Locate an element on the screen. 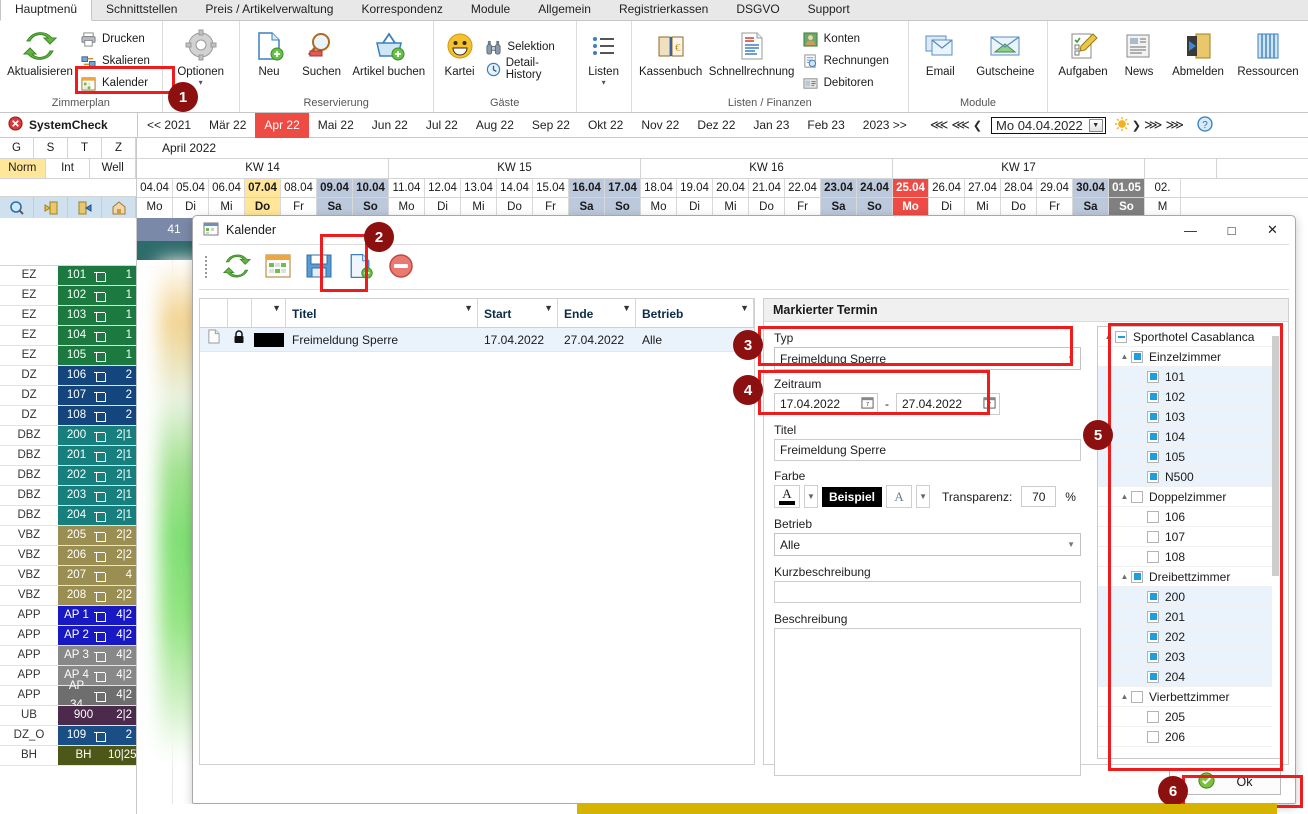 The height and width of the screenshot is (814, 1308). month-button-sep22: Sep 22 is located at coordinates (551, 125).